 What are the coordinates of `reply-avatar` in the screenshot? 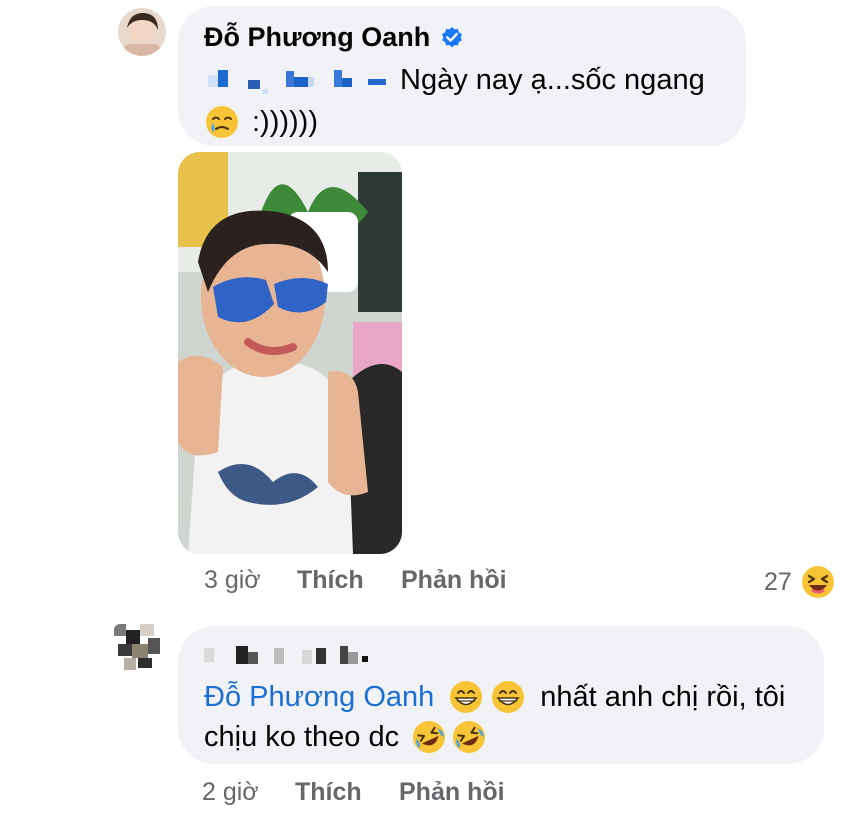 It's located at (138, 648).